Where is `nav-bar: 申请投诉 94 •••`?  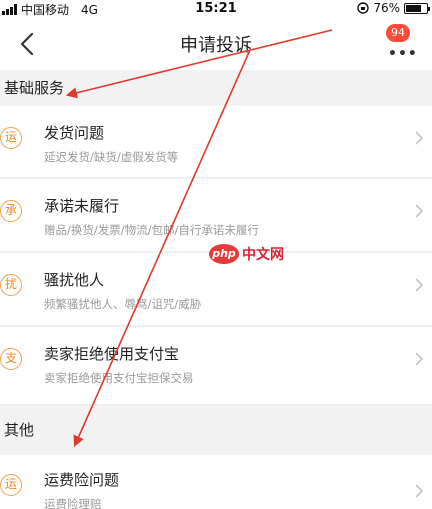
nav-bar: 申请投诉 94 ••• is located at coordinates (216, 44).